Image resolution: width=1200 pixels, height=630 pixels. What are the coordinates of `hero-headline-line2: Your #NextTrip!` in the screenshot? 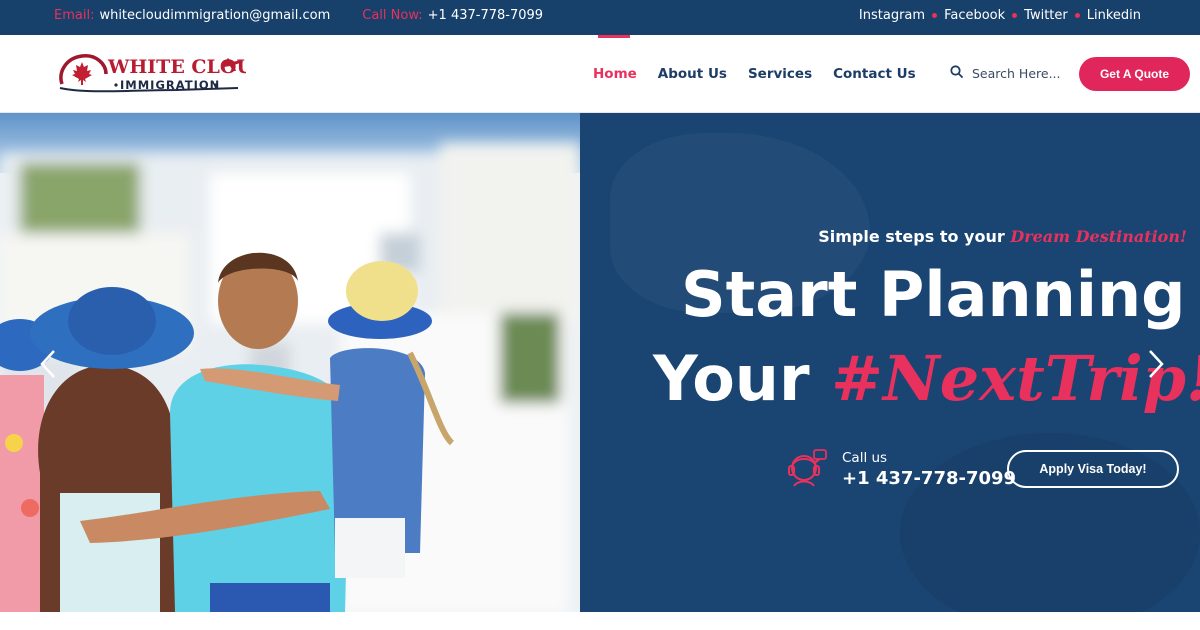 It's located at (926, 379).